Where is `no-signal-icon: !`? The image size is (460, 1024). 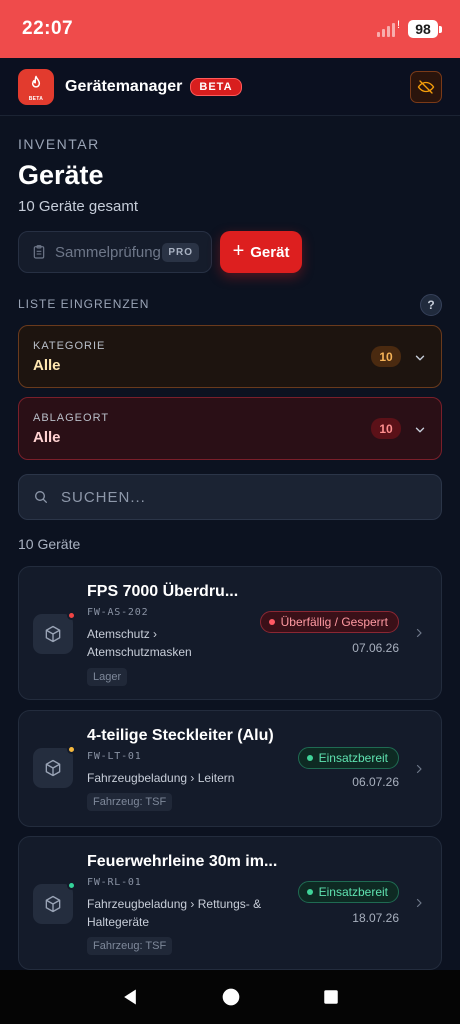
no-signal-icon: ! is located at coordinates (398, 25).